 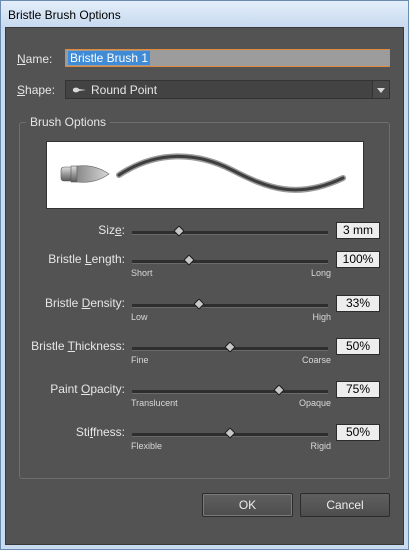 What do you see at coordinates (320, 446) in the screenshot?
I see `slider-max-label: Rigid` at bounding box center [320, 446].